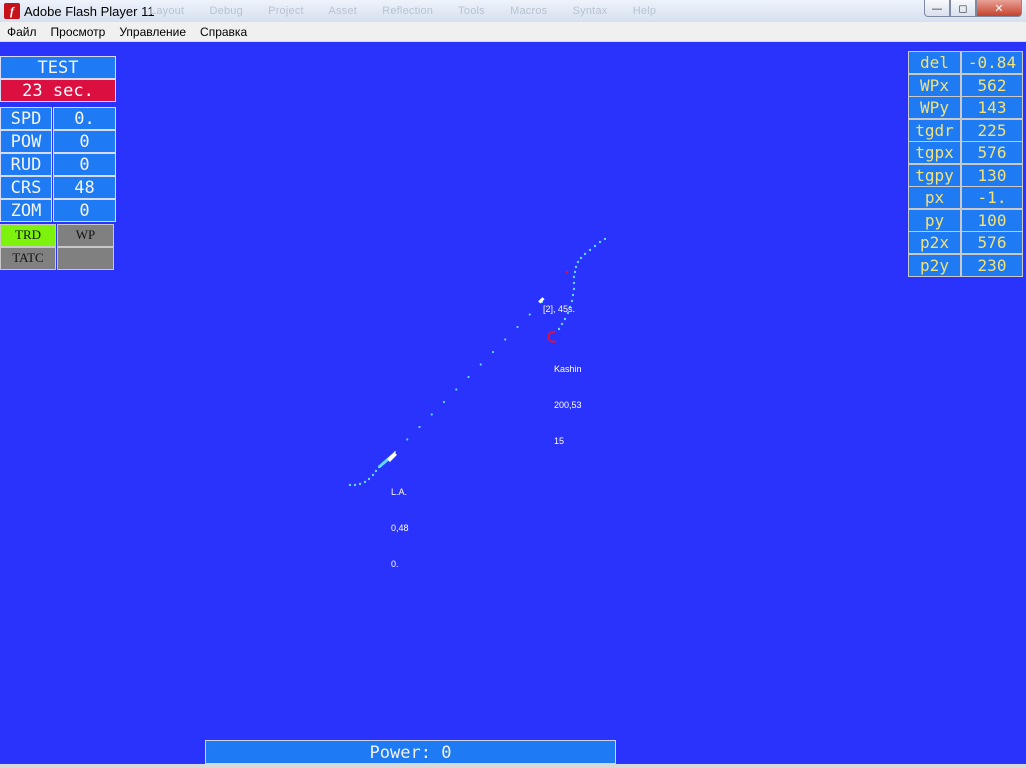  I want to click on crs-label: CRS, so click(26, 187).